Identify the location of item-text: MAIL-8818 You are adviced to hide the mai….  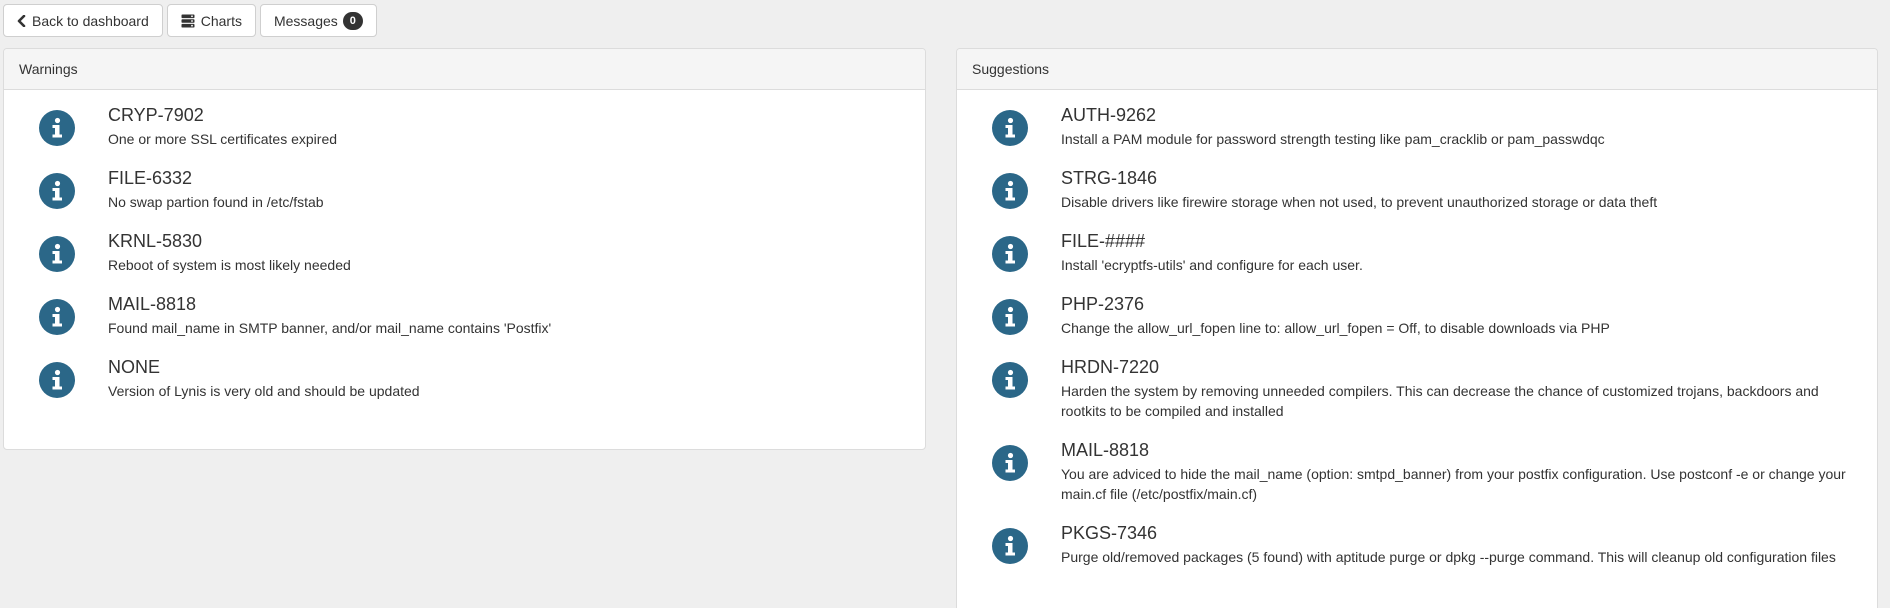
(1469, 471).